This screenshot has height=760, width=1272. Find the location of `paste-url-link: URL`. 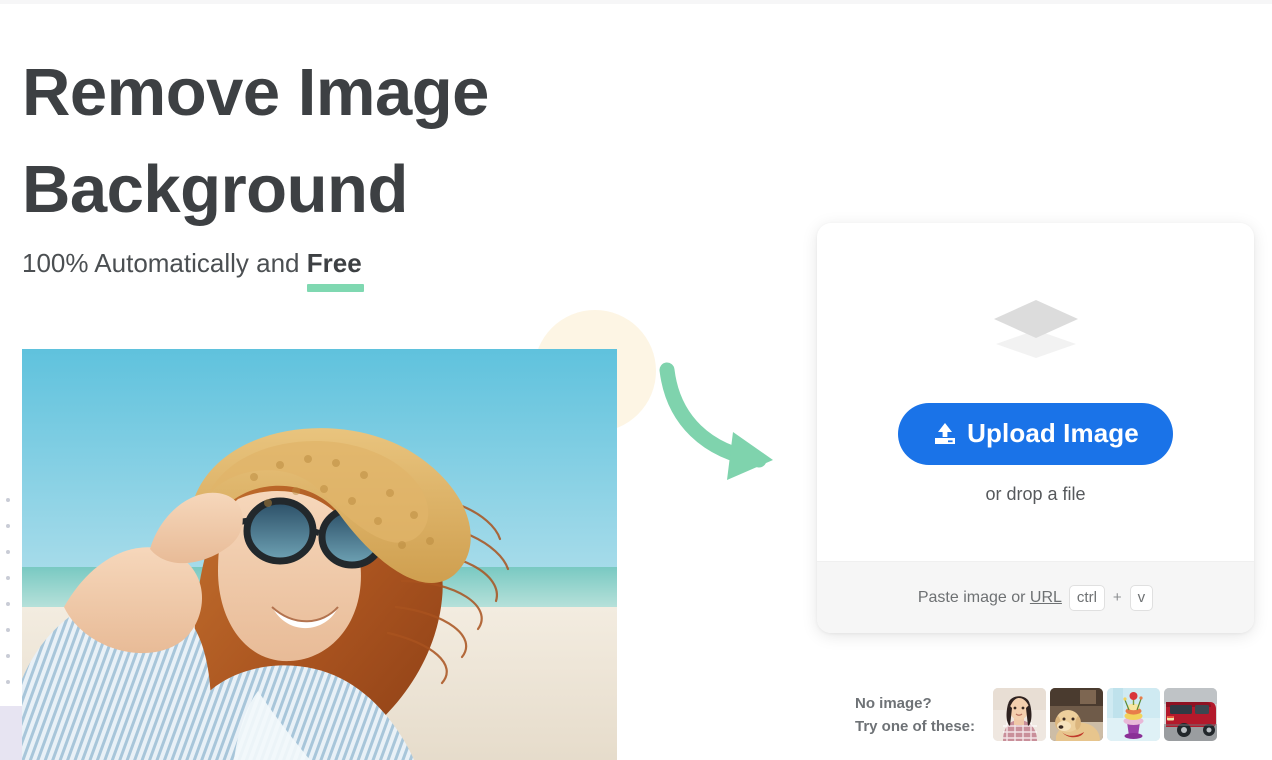

paste-url-link: URL is located at coordinates (1046, 597).